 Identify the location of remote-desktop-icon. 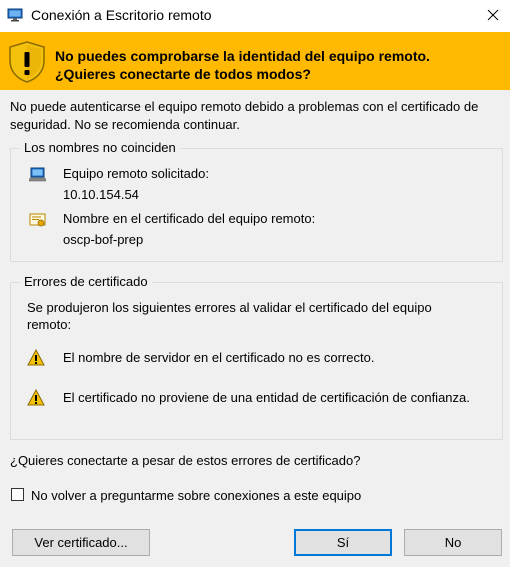
(15, 15).